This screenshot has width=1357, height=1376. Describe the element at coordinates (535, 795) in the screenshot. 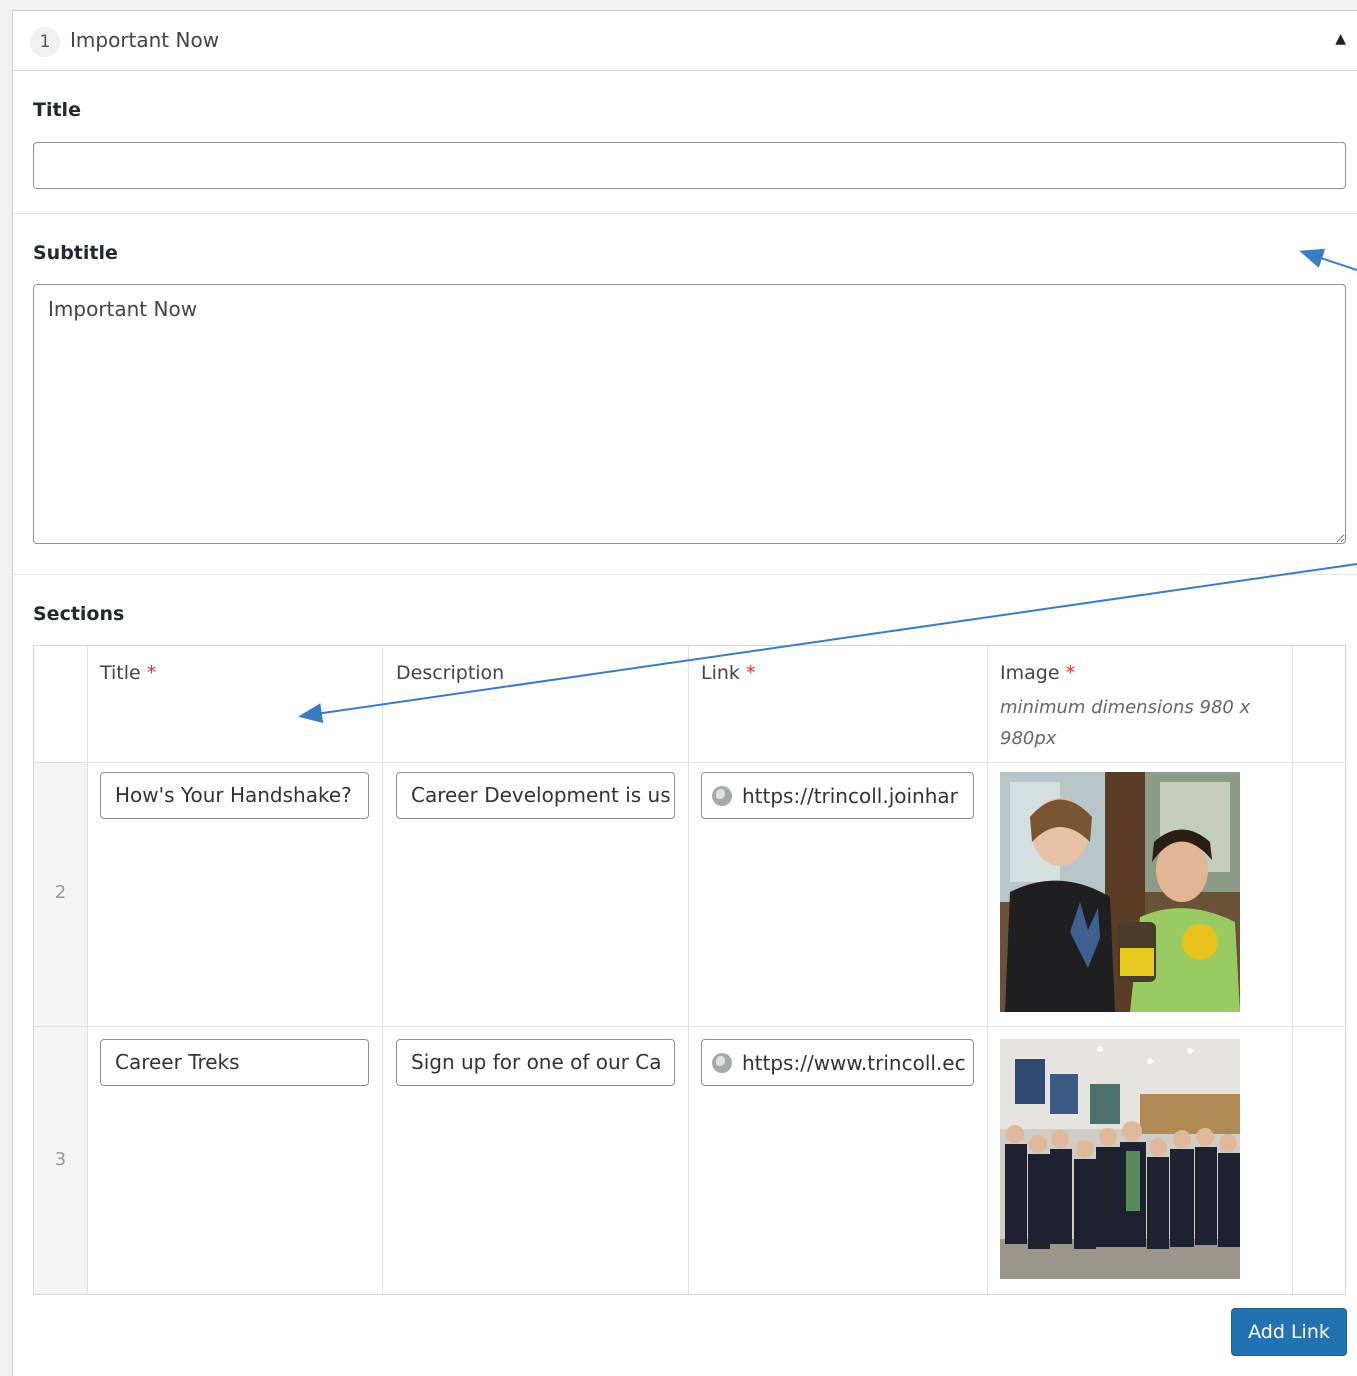

I see `section-description-input: Career Development is us` at that location.